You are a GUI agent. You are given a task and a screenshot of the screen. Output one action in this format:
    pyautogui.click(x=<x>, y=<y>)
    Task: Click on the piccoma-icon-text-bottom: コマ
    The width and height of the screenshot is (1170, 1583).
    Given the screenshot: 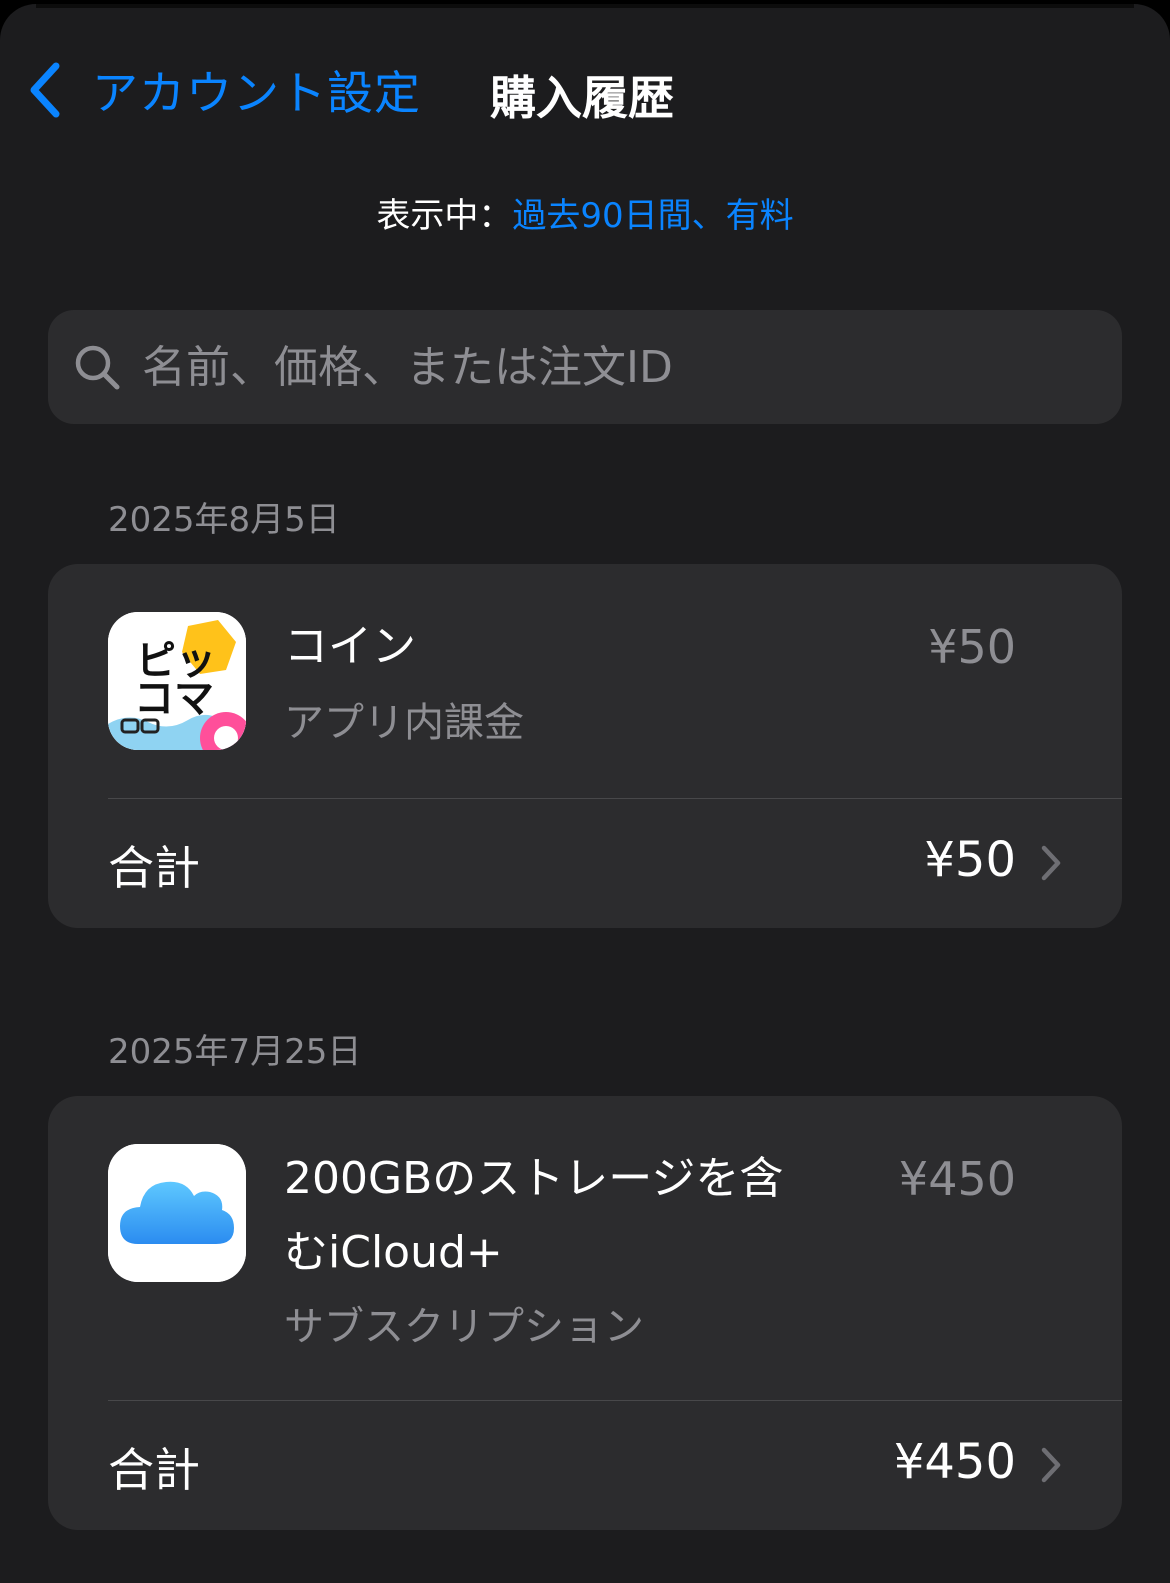 What is the action you would take?
    pyautogui.click(x=174, y=699)
    